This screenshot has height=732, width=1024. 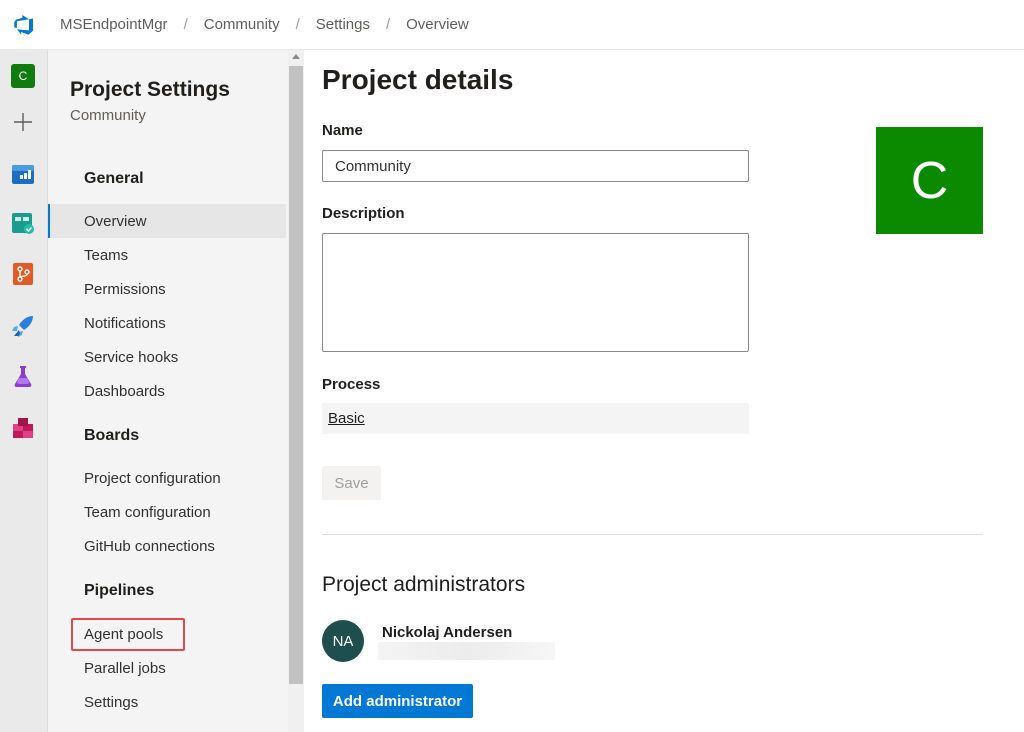 I want to click on highlight-annotation, so click(x=128, y=634).